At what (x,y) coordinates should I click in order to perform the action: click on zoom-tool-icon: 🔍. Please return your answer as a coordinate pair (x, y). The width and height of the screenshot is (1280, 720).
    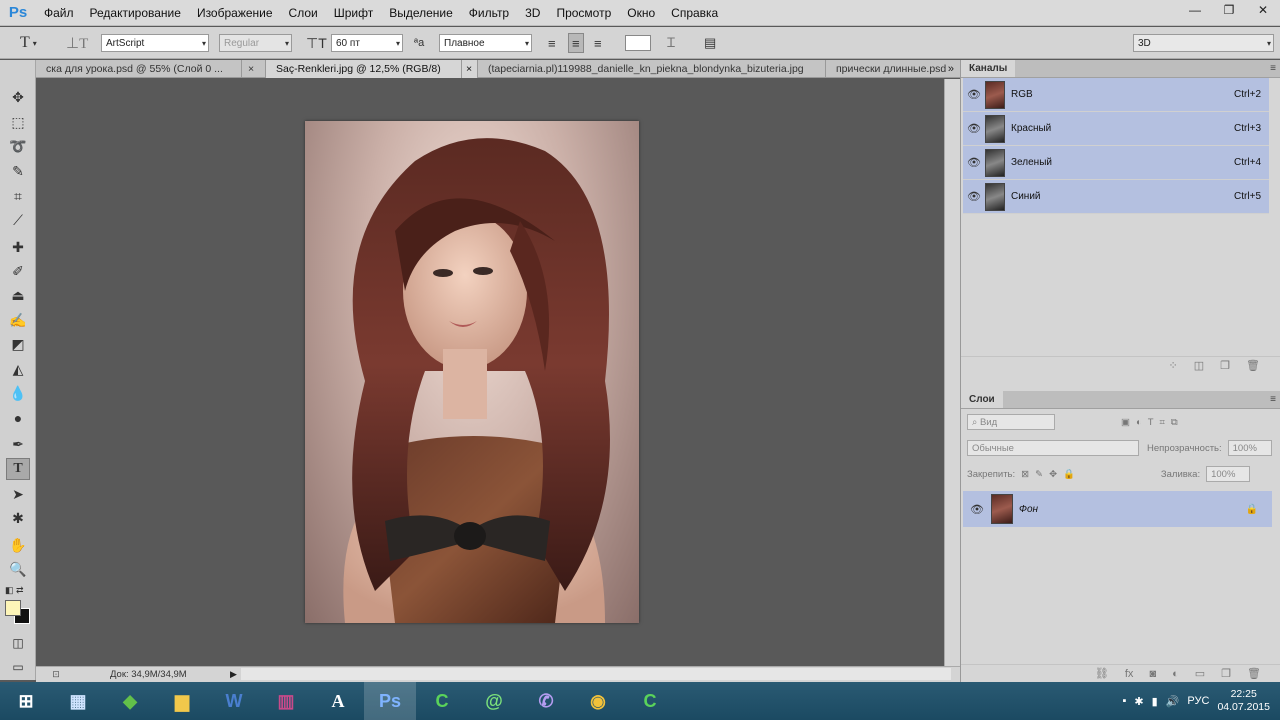
    Looking at the image, I should click on (18, 569).